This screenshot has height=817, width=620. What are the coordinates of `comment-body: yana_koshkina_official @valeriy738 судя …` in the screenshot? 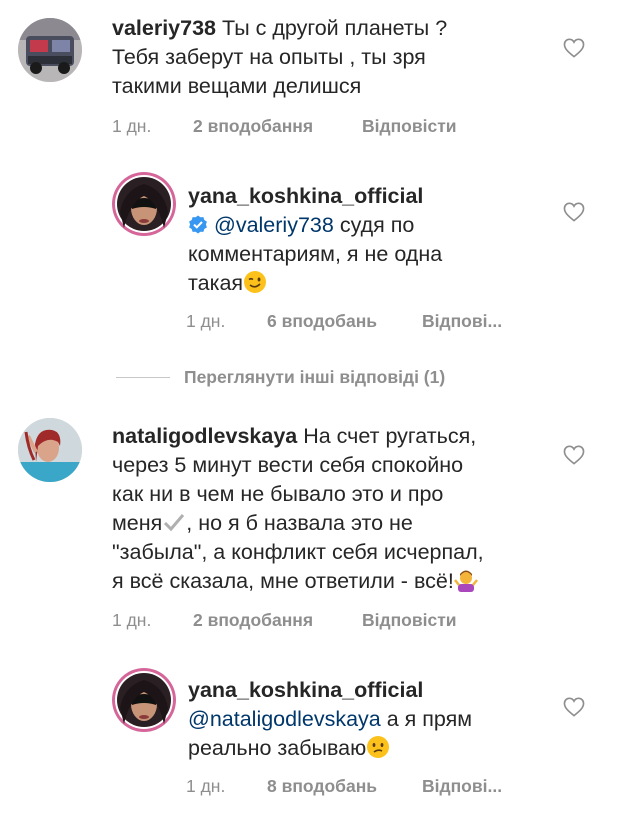 It's located at (363, 240).